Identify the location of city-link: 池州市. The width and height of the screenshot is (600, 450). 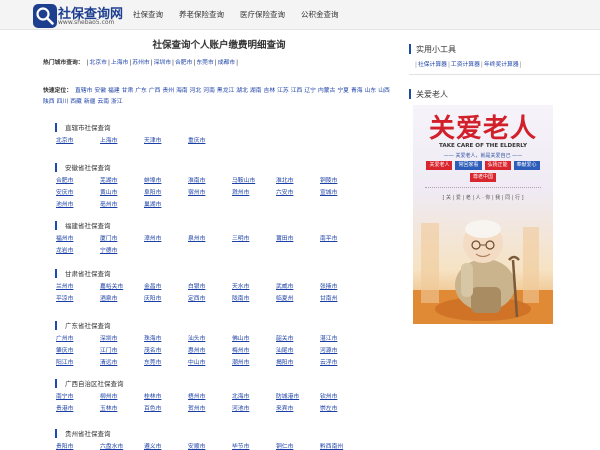
(78, 205).